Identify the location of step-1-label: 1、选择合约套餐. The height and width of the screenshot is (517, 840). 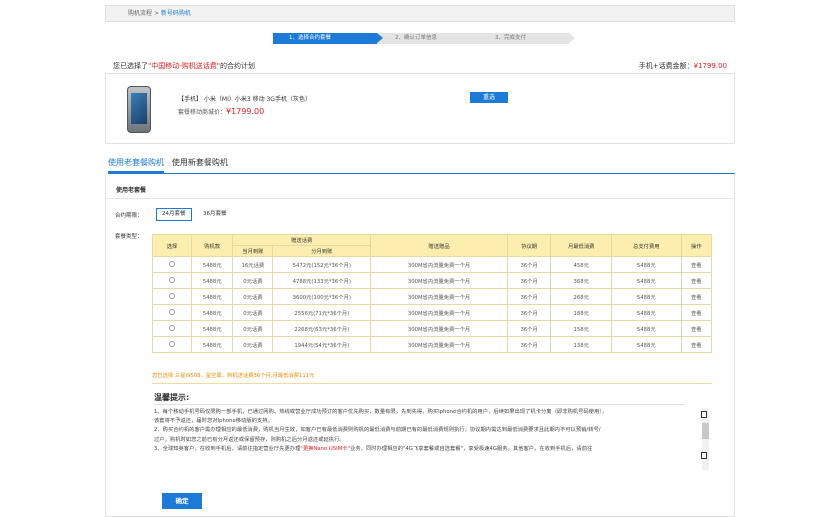
(310, 38).